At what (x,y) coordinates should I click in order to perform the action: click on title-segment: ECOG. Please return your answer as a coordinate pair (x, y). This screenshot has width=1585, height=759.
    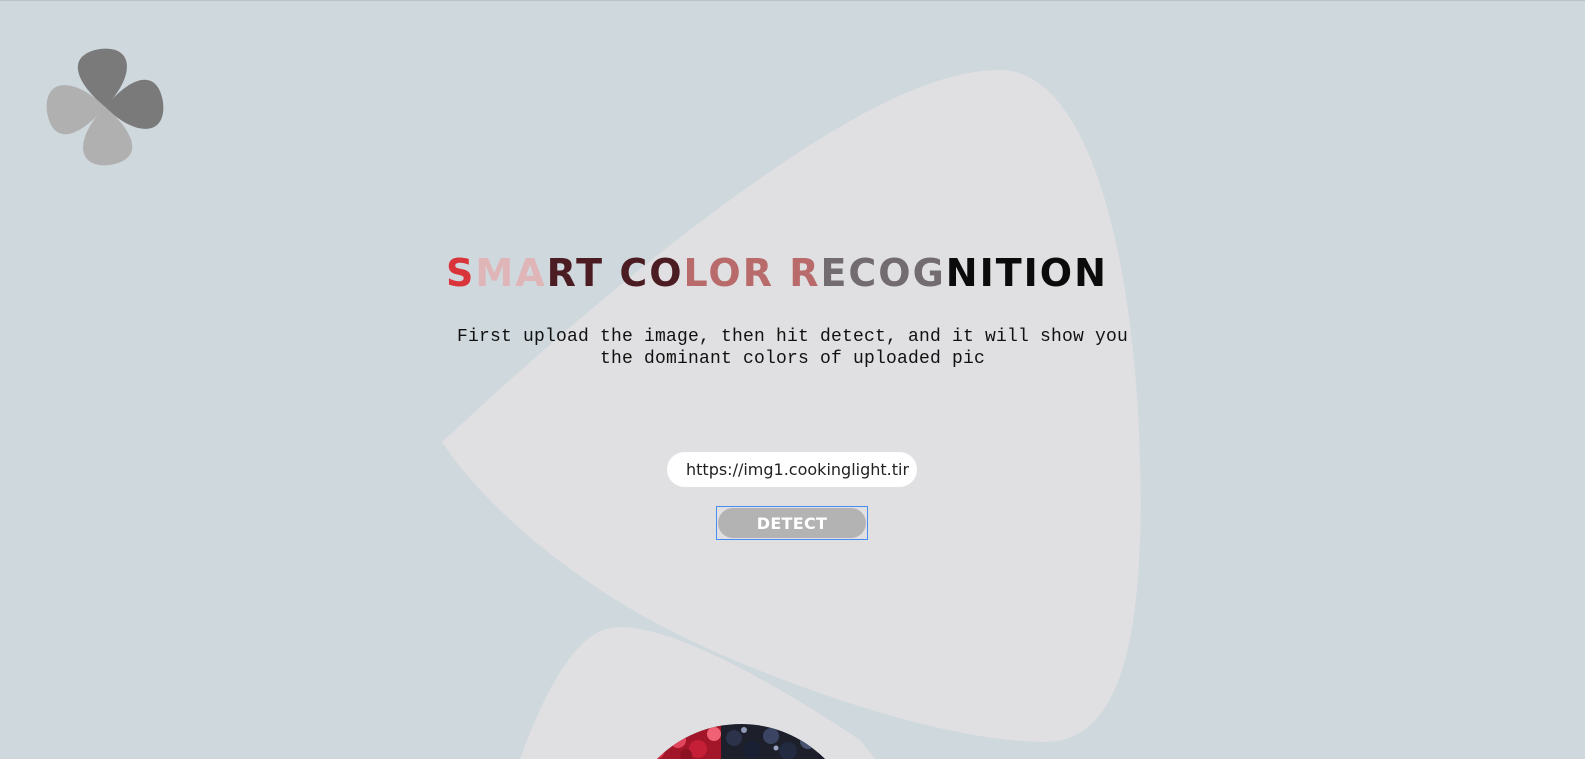
    Looking at the image, I should click on (883, 273).